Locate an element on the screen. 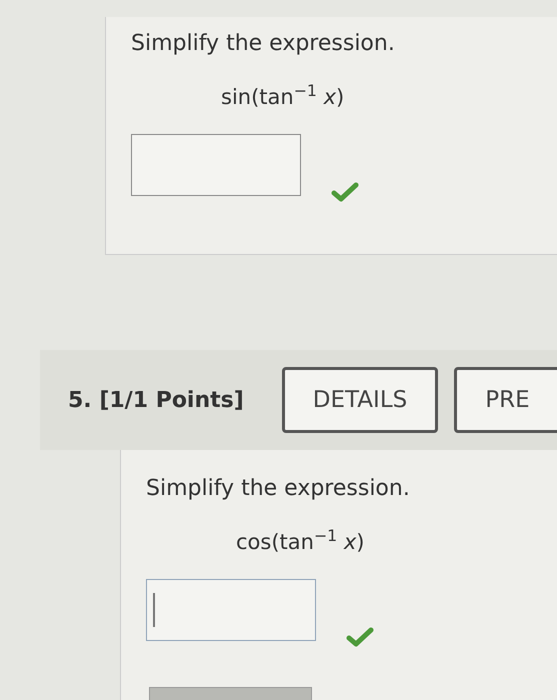 This screenshot has height=700, width=557. toolbar-button: PRE is located at coordinates (505, 400).